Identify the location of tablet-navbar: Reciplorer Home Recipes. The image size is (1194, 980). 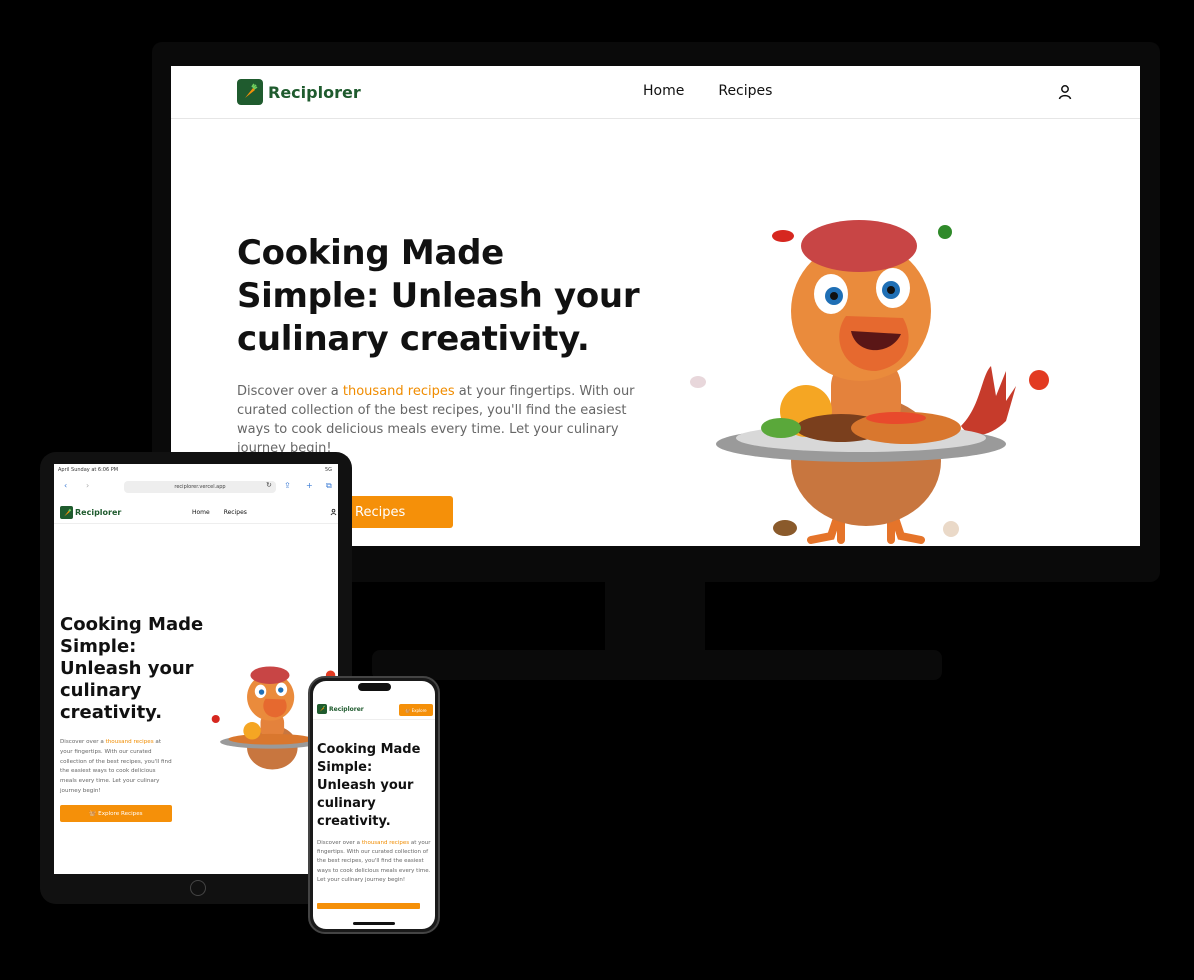
(196, 513).